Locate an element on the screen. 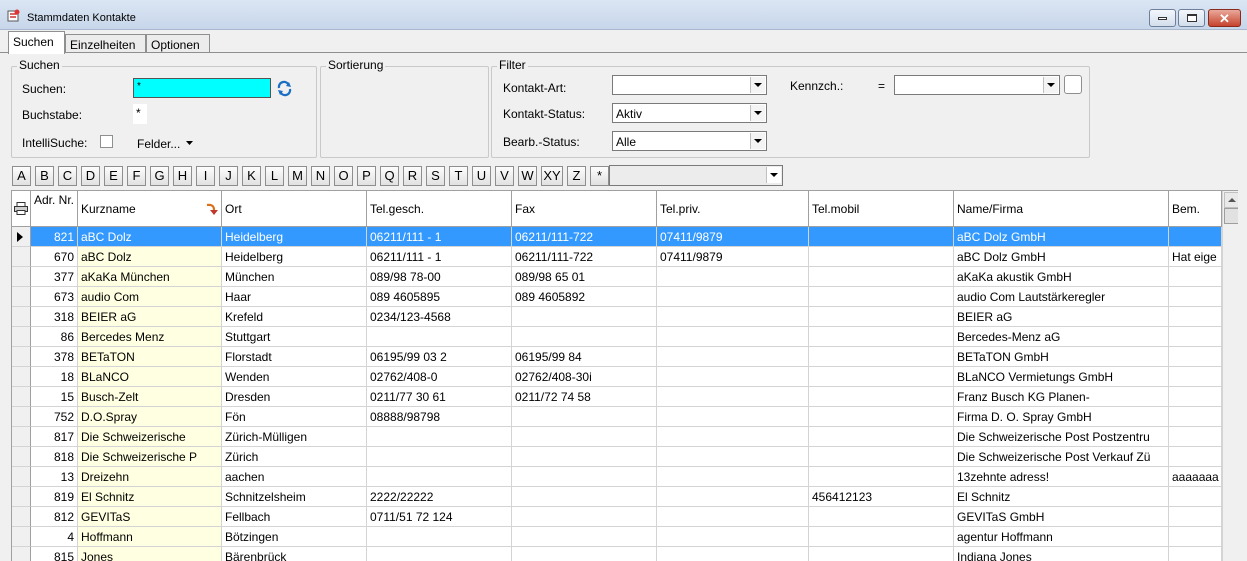 This screenshot has height=561, width=1247. alphabet-button: M is located at coordinates (297, 176).